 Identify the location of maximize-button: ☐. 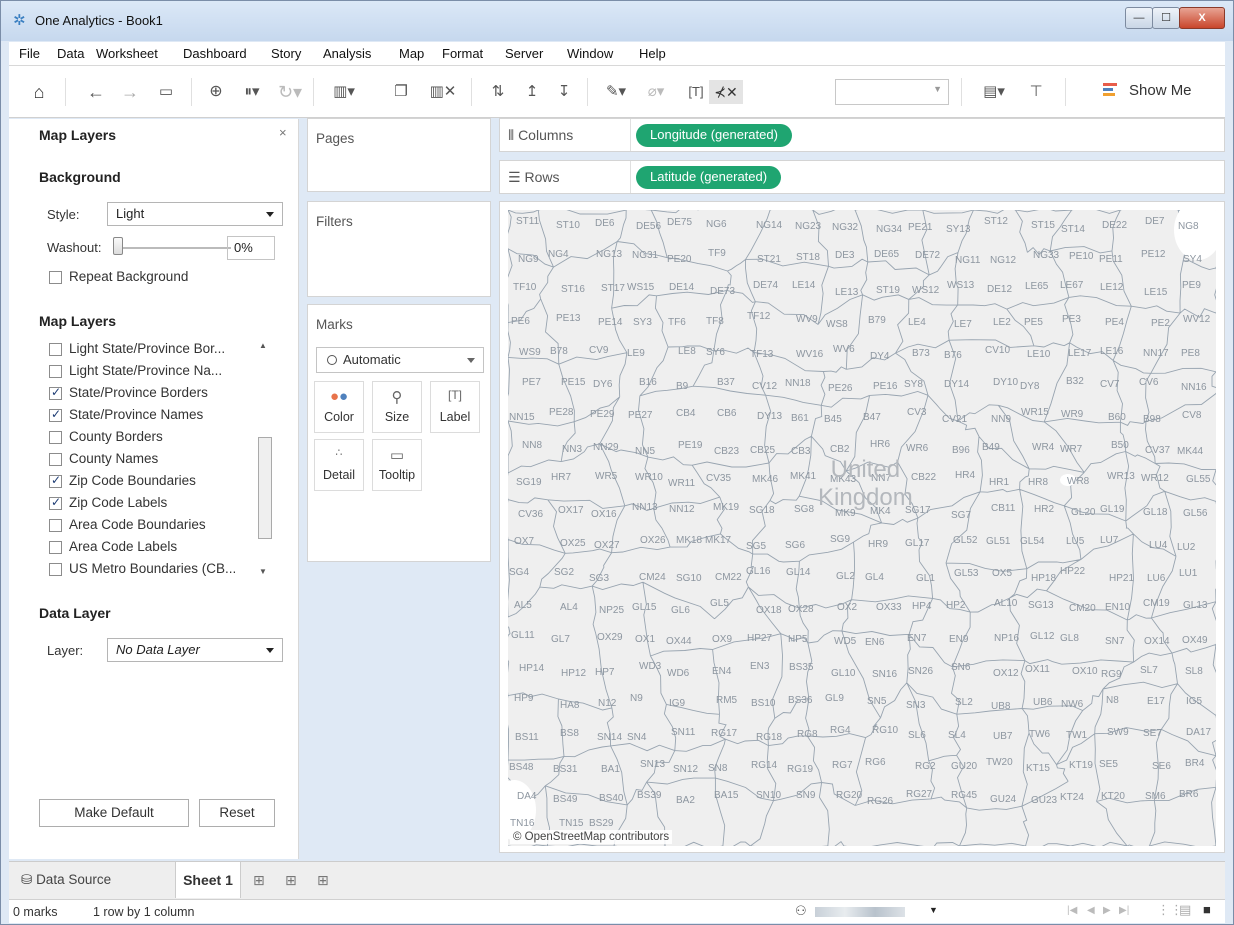
(1166, 18).